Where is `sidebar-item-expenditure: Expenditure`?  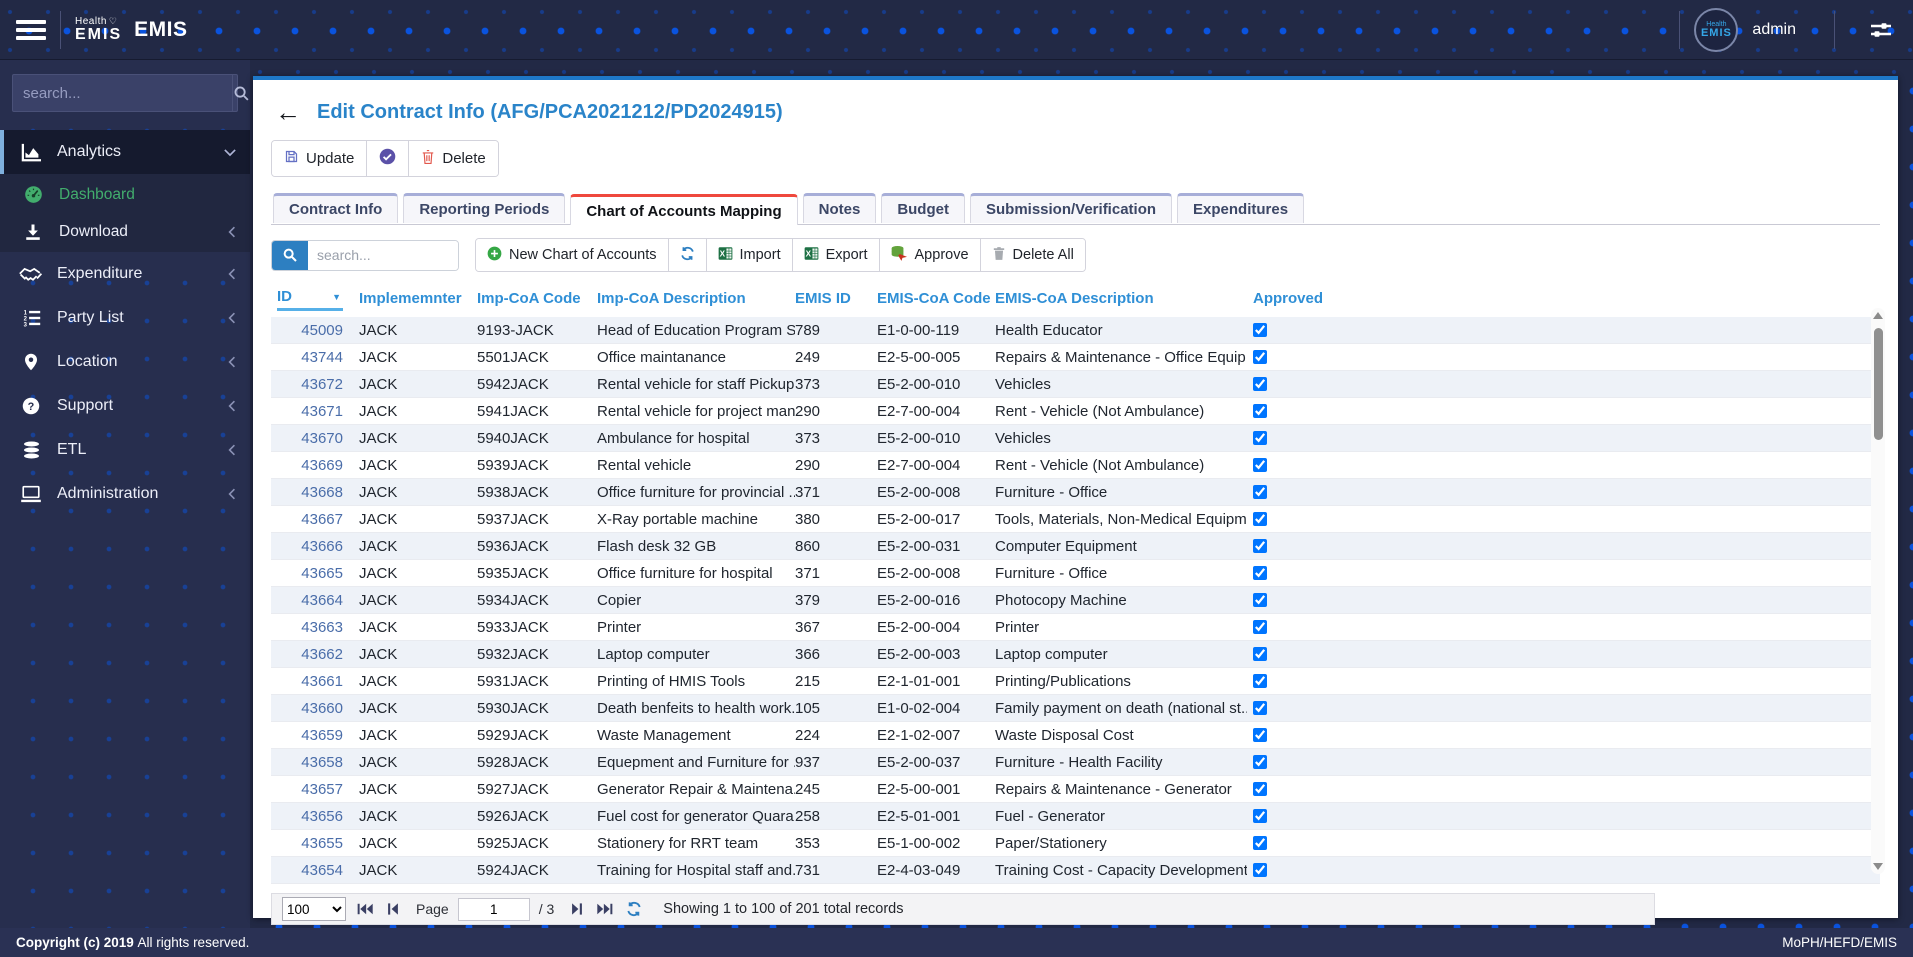 sidebar-item-expenditure: Expenditure is located at coordinates (125, 274).